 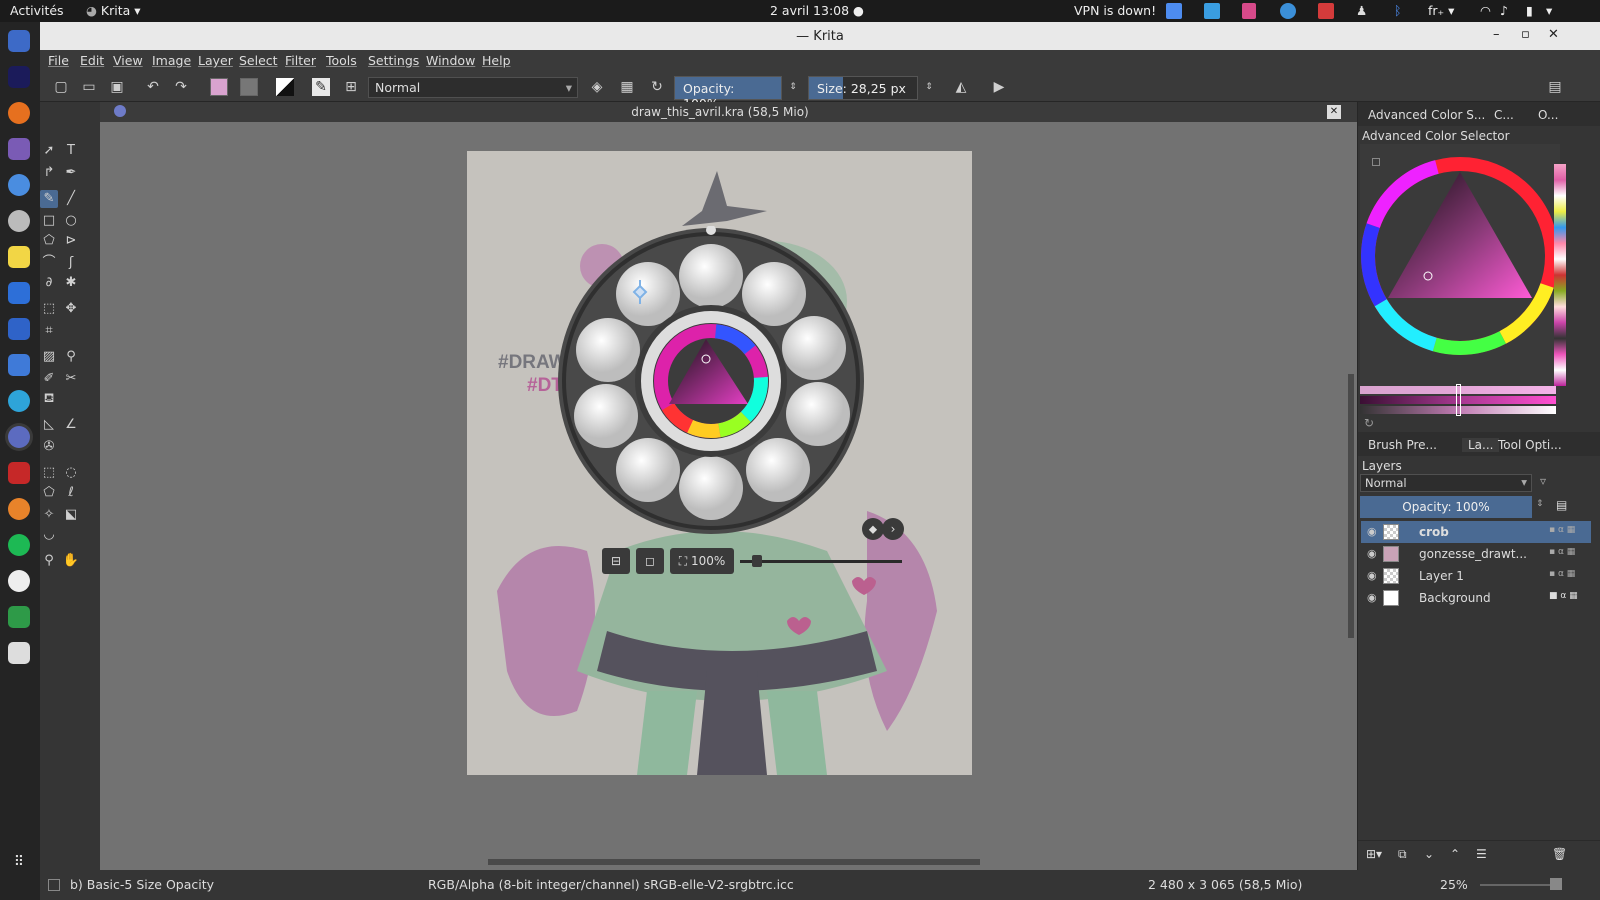 What do you see at coordinates (71, 309) in the screenshot?
I see `move-tool-icon: ✥` at bounding box center [71, 309].